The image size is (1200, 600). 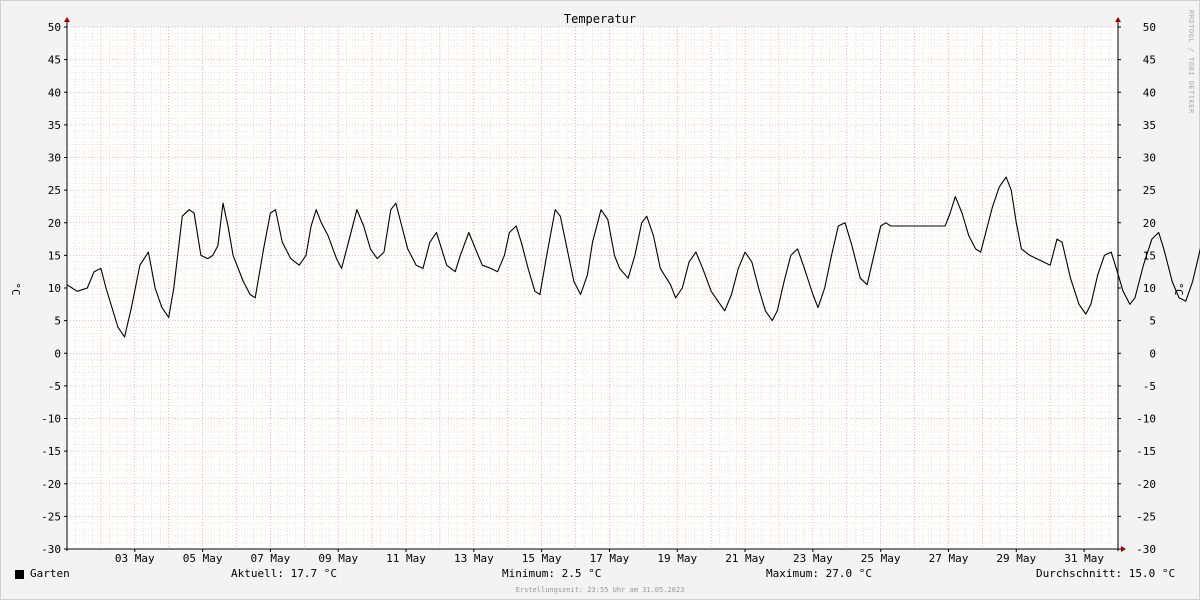 I want to click on x-tick-label: 17 May, so click(x=610, y=558).